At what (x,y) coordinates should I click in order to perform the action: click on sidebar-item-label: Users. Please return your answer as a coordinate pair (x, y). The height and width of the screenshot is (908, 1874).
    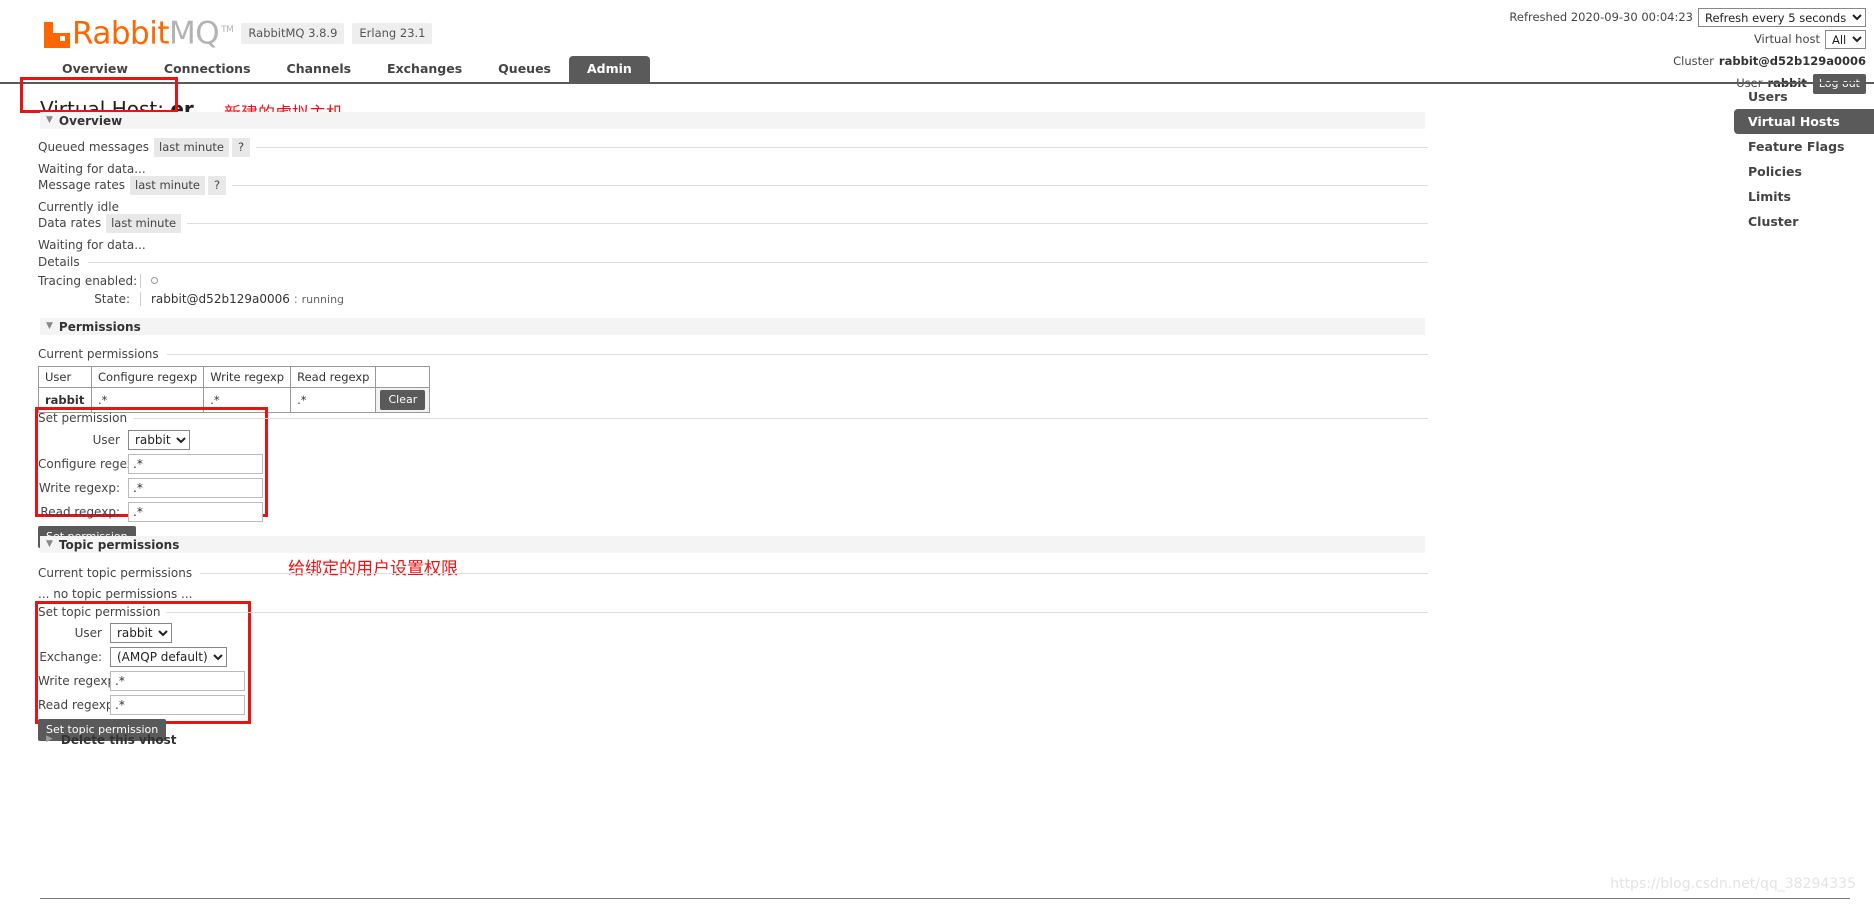
    Looking at the image, I should click on (1768, 96).